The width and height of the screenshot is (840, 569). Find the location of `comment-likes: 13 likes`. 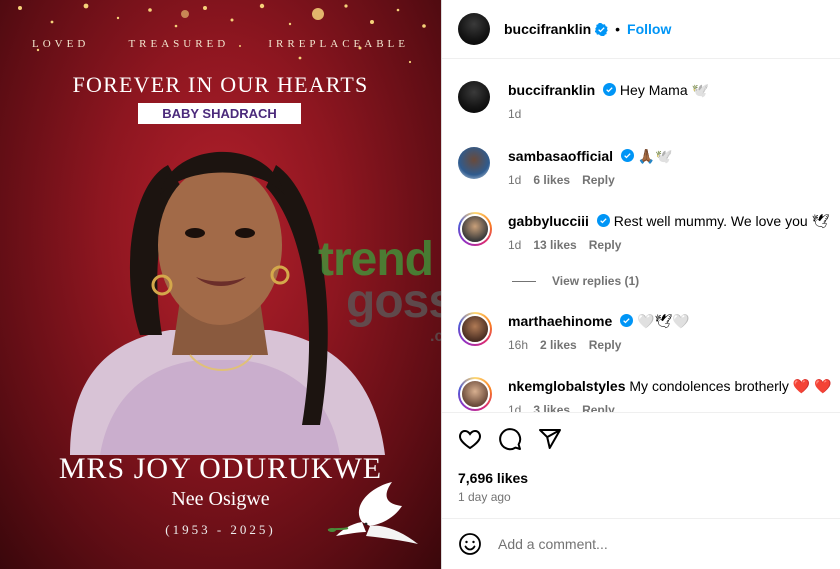

comment-likes: 13 likes is located at coordinates (554, 245).